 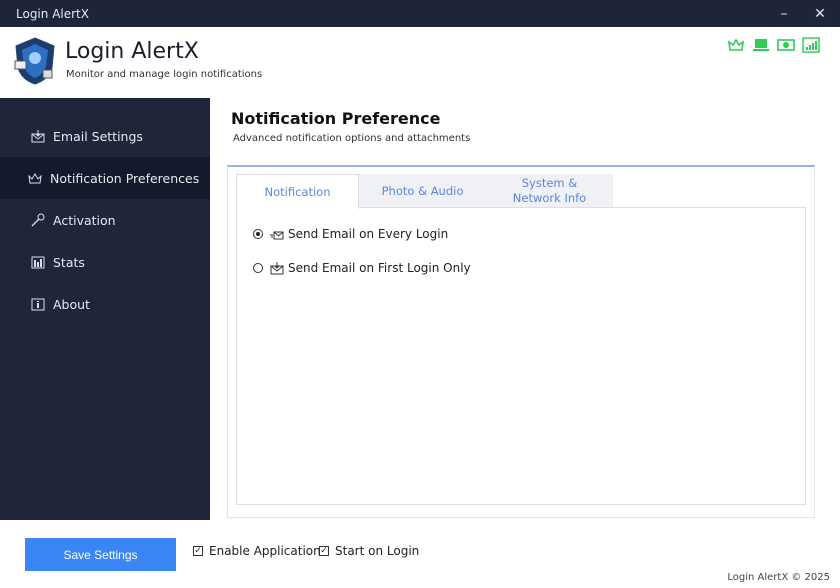 I want to click on money-icon, so click(x=786, y=45).